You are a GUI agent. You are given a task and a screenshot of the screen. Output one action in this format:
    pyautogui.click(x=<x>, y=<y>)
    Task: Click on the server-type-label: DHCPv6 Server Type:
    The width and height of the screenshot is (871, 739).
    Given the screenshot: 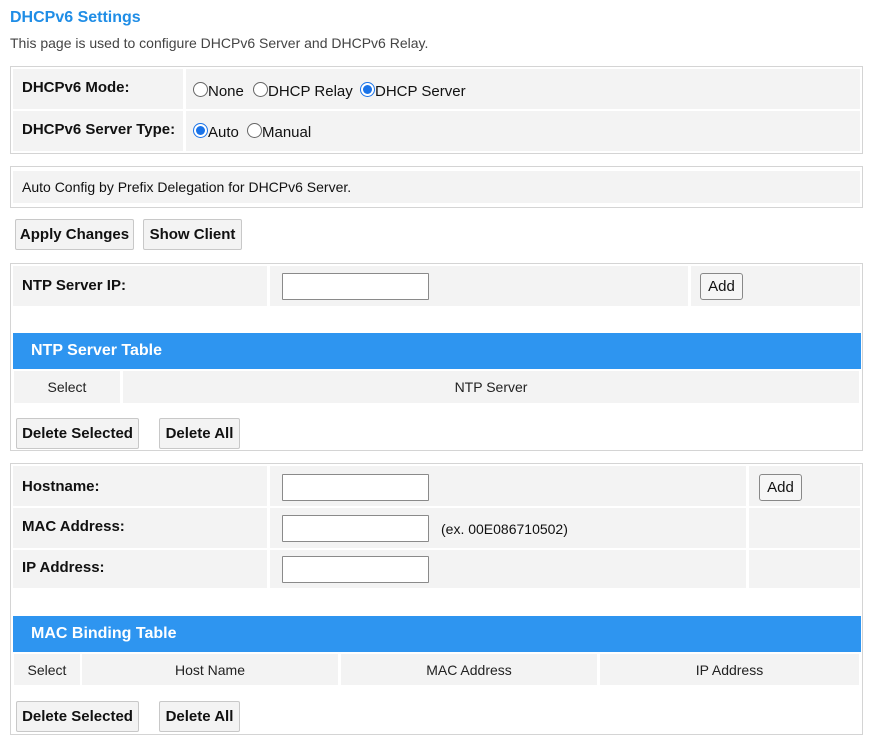 What is the action you would take?
    pyautogui.click(x=99, y=129)
    